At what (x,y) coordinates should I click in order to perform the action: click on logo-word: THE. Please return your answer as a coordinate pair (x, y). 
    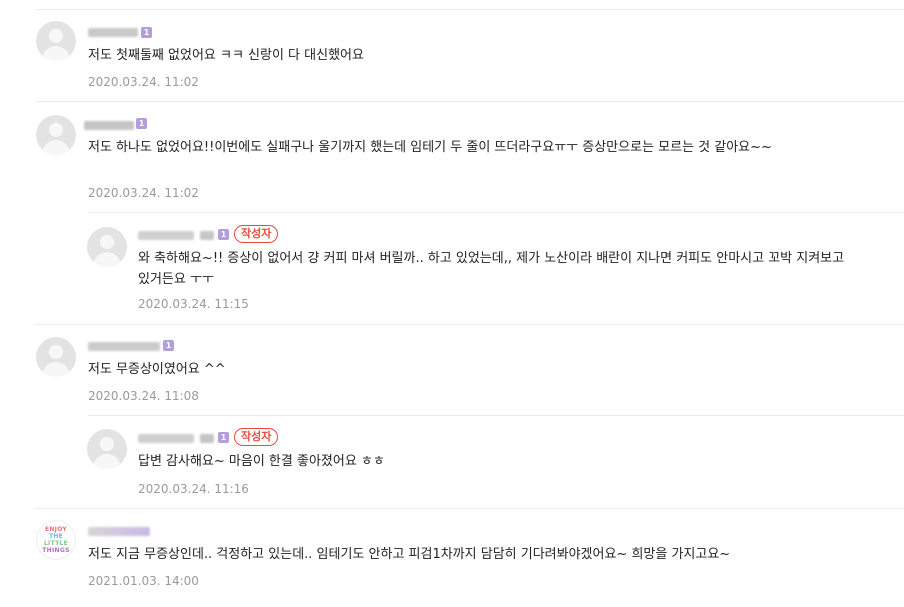
    Looking at the image, I should click on (56, 536).